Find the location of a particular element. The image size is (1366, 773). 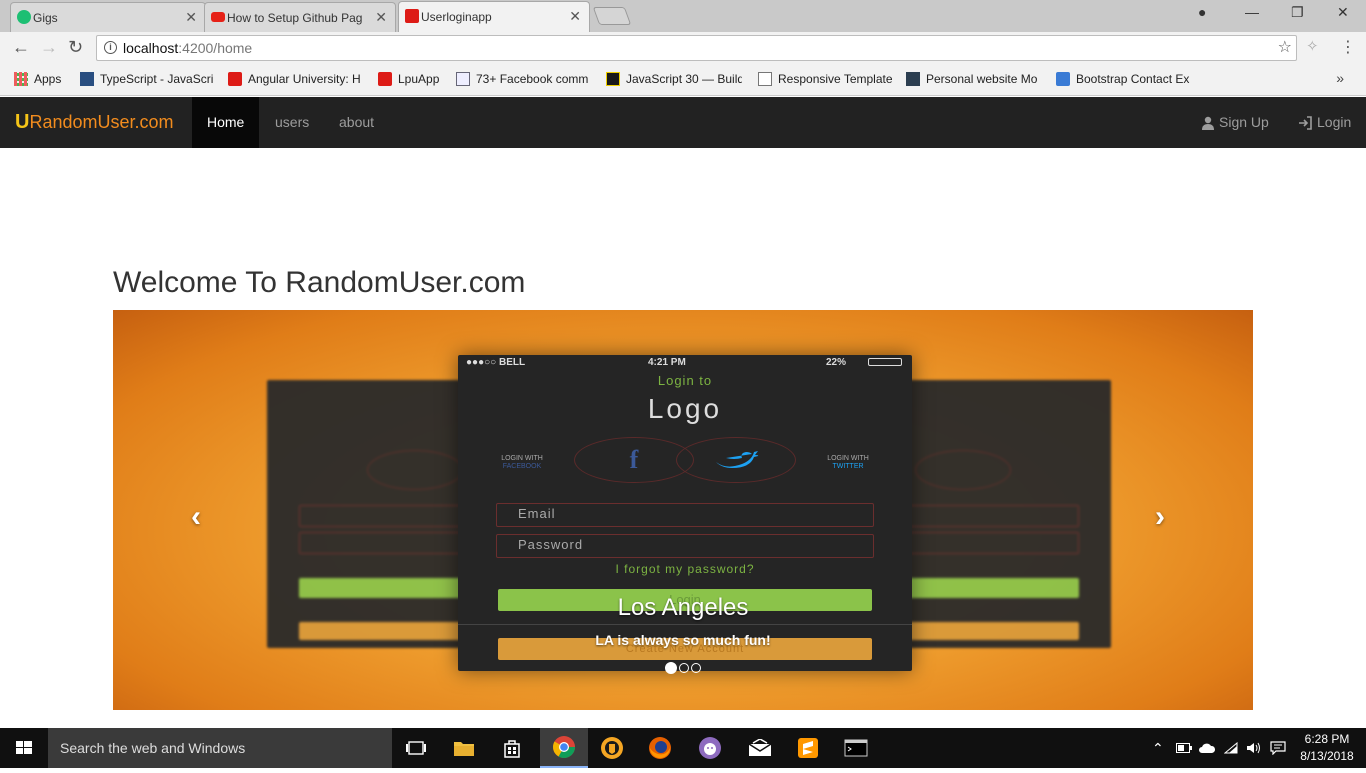

clock-time: 6:28 PM is located at coordinates (1327, 739).